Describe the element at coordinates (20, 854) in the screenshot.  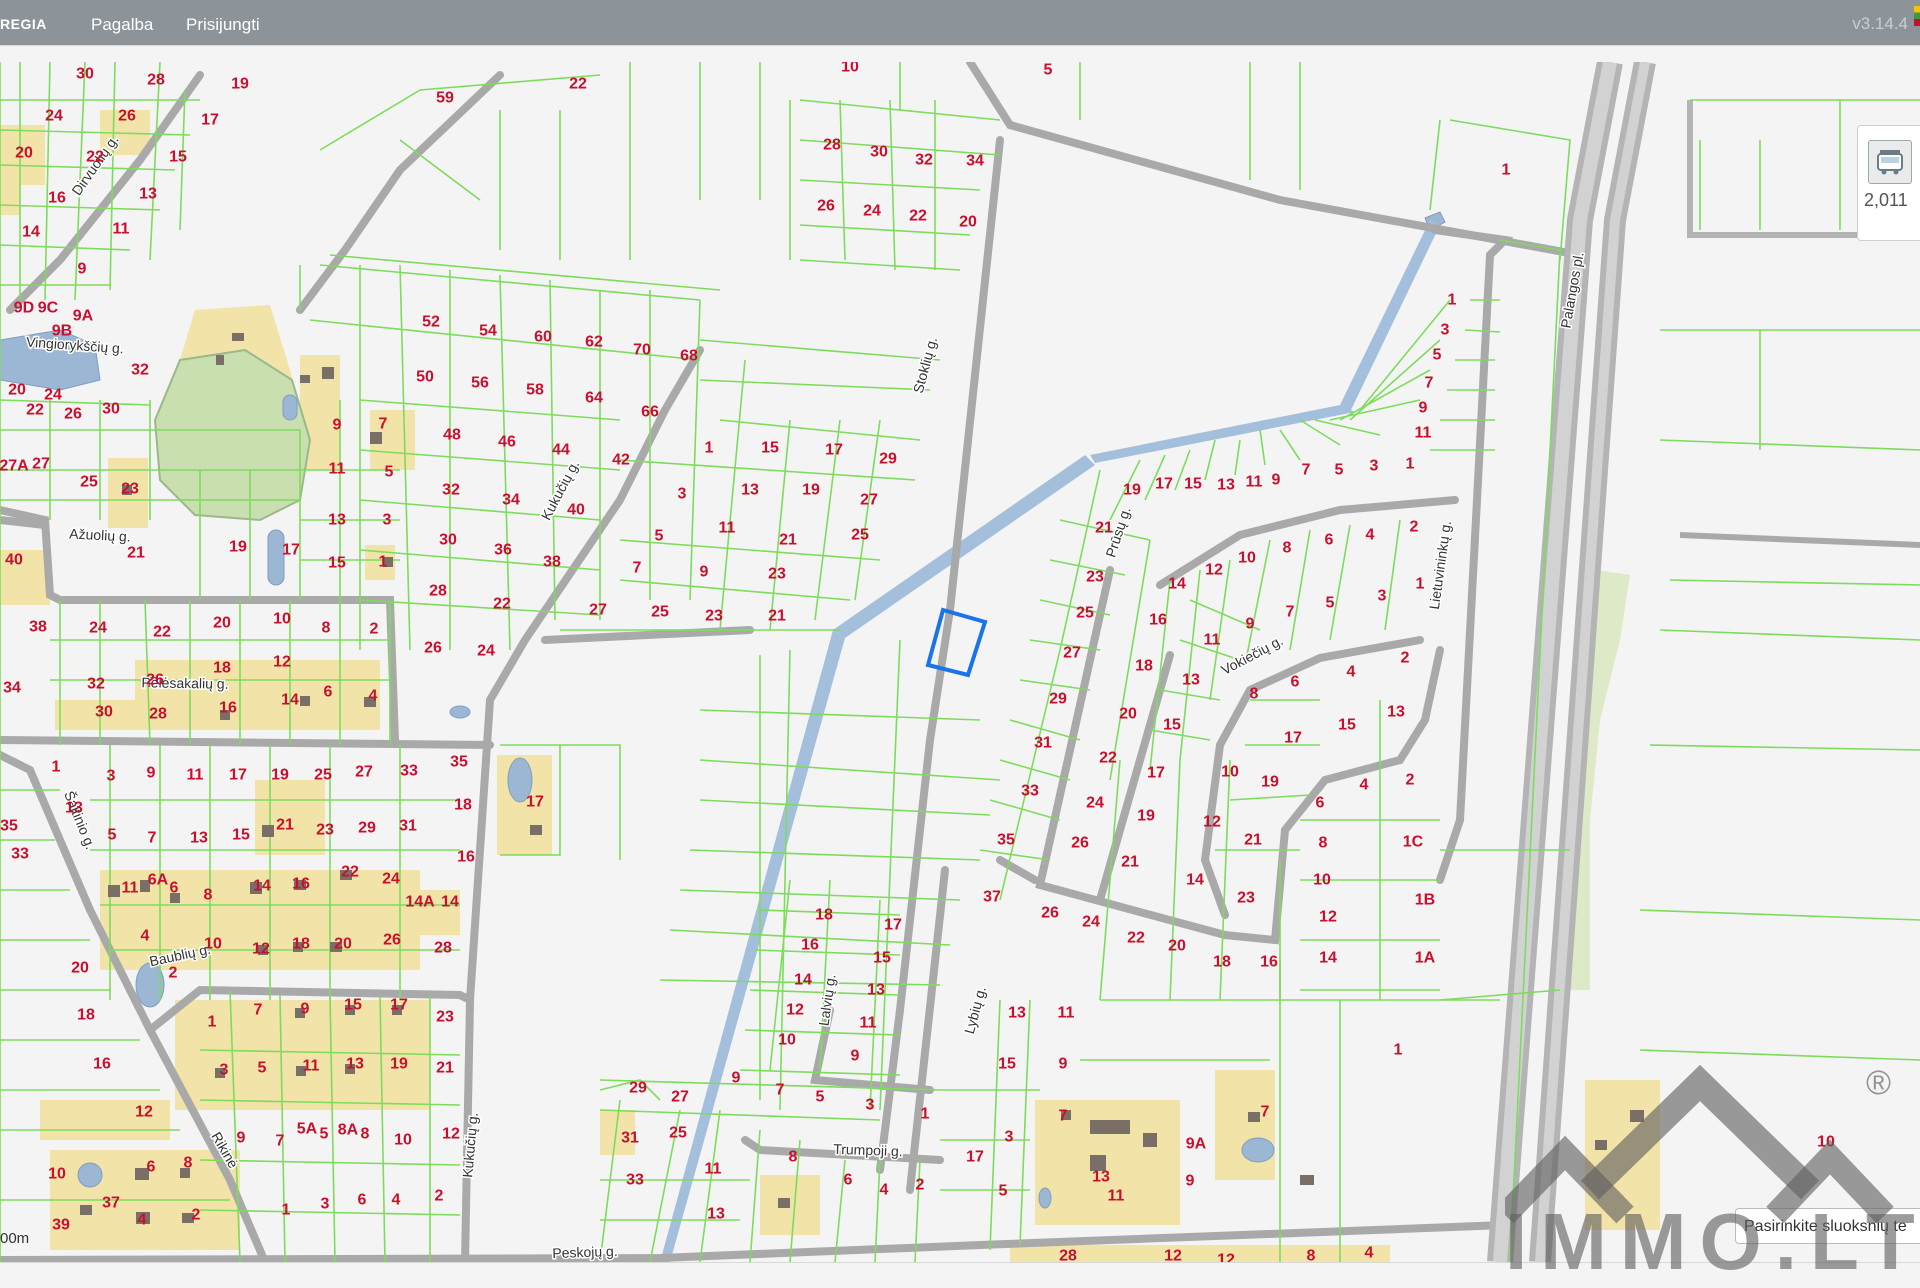
I see `parcel-number-label: 33` at that location.